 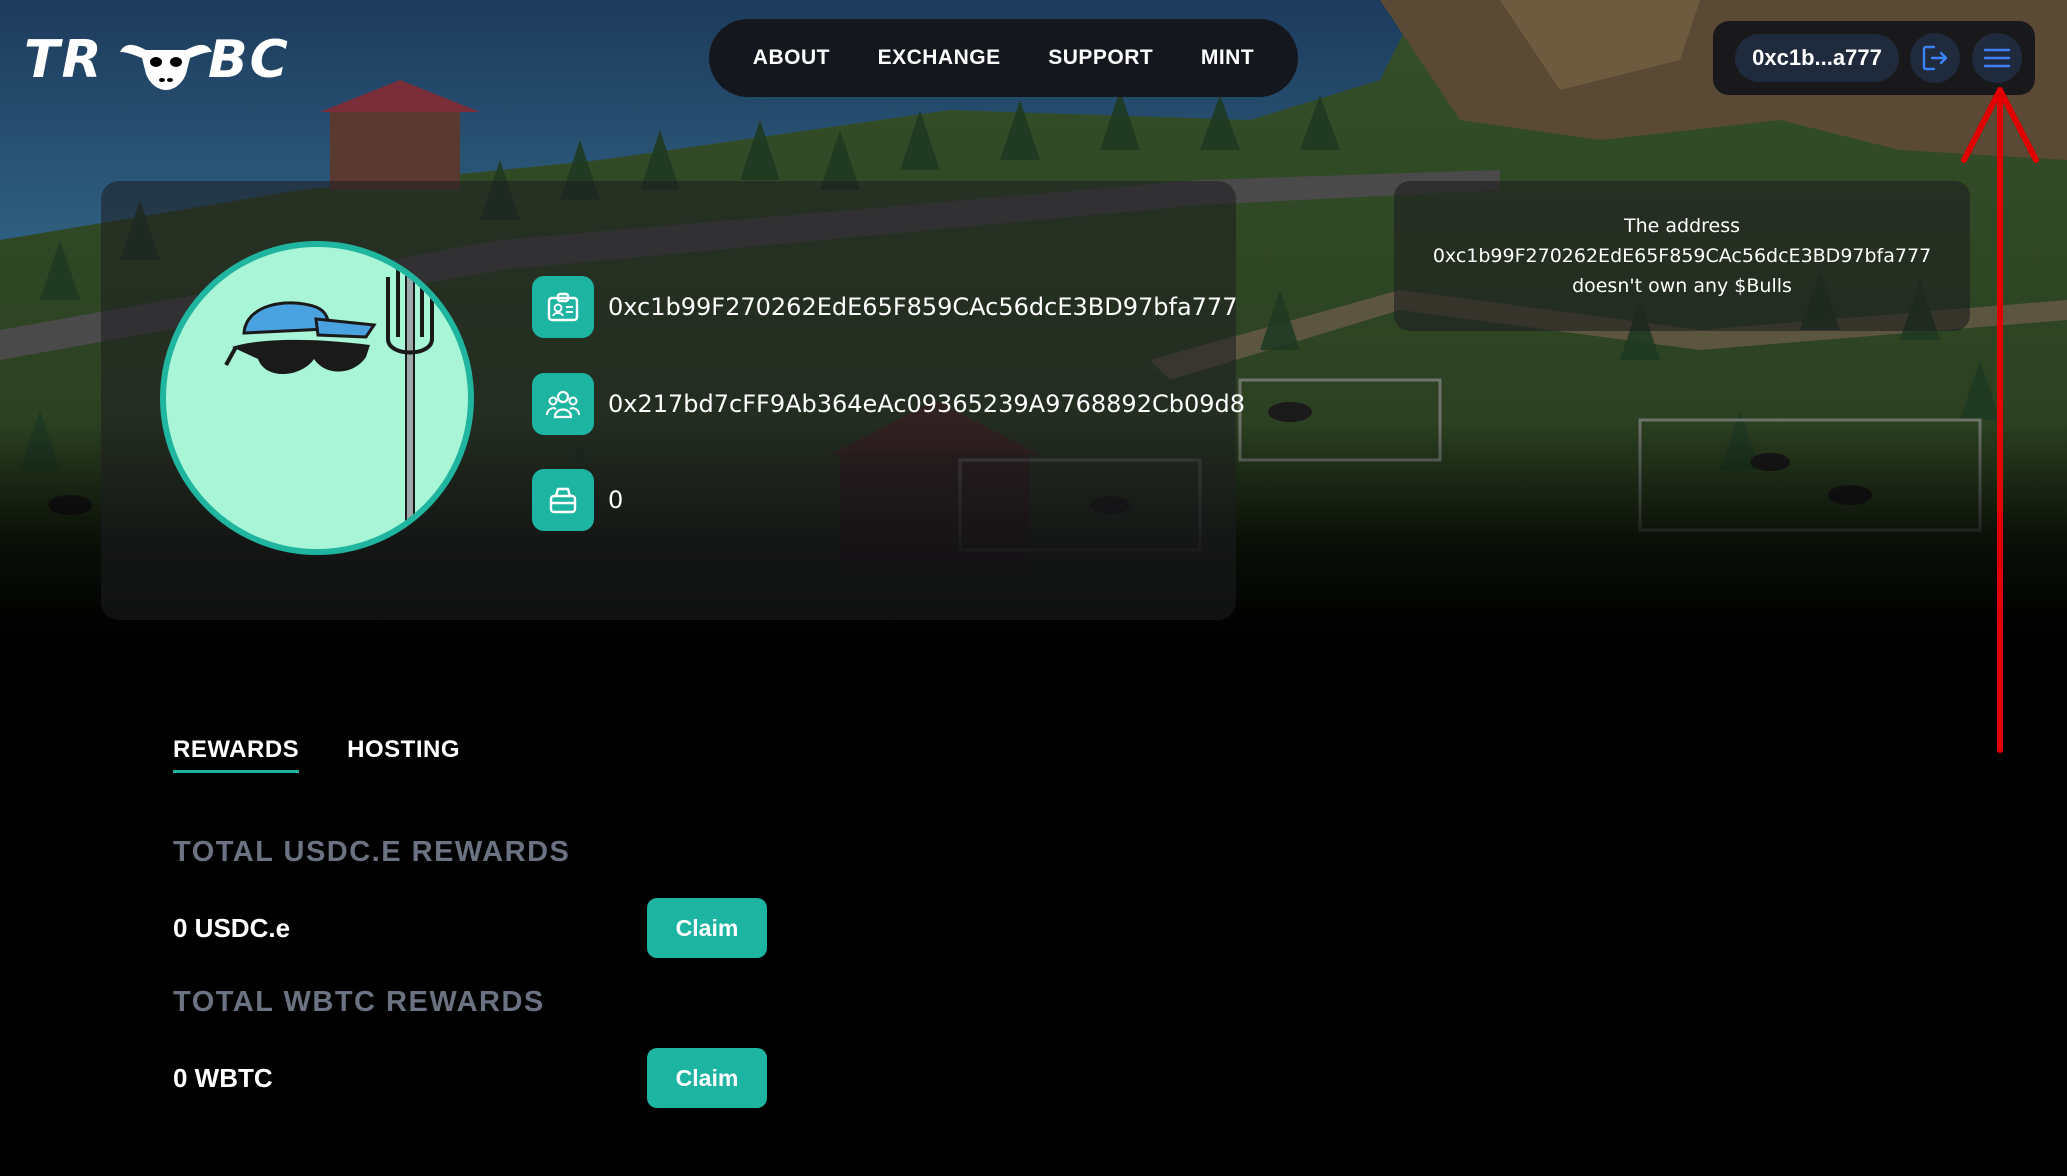 What do you see at coordinates (403, 754) in the screenshot?
I see `tab-hosting: HOSTING` at bounding box center [403, 754].